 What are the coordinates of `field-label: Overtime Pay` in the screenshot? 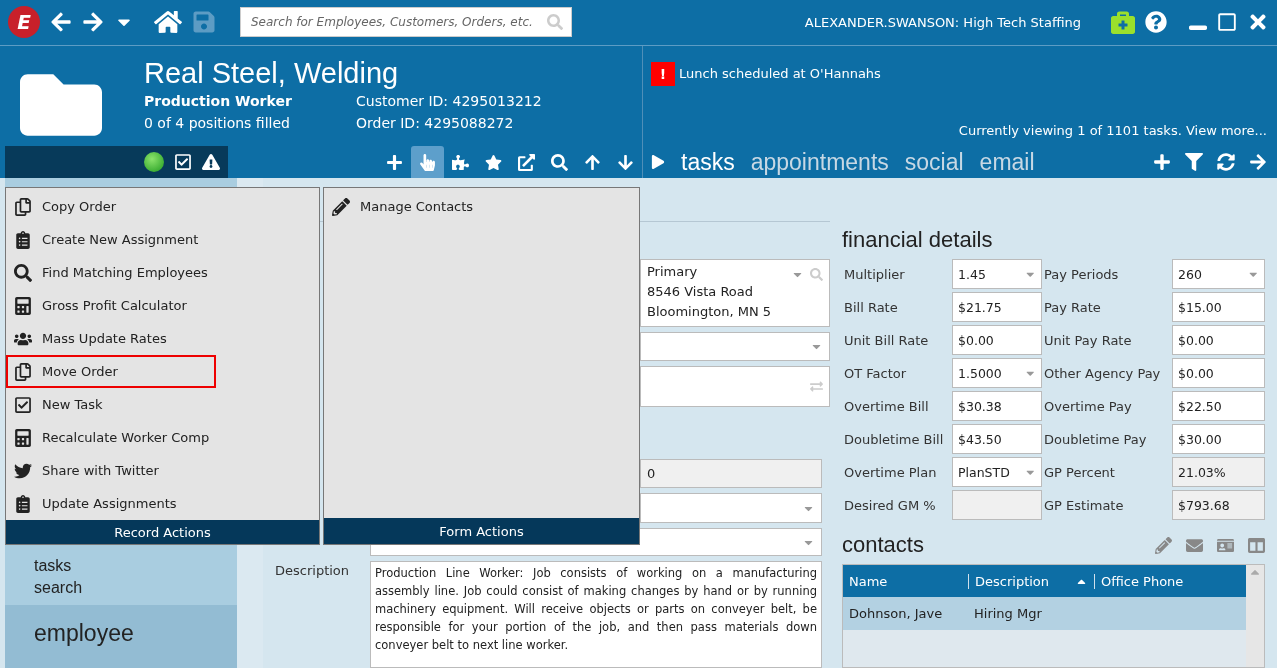 It's located at (1088, 406).